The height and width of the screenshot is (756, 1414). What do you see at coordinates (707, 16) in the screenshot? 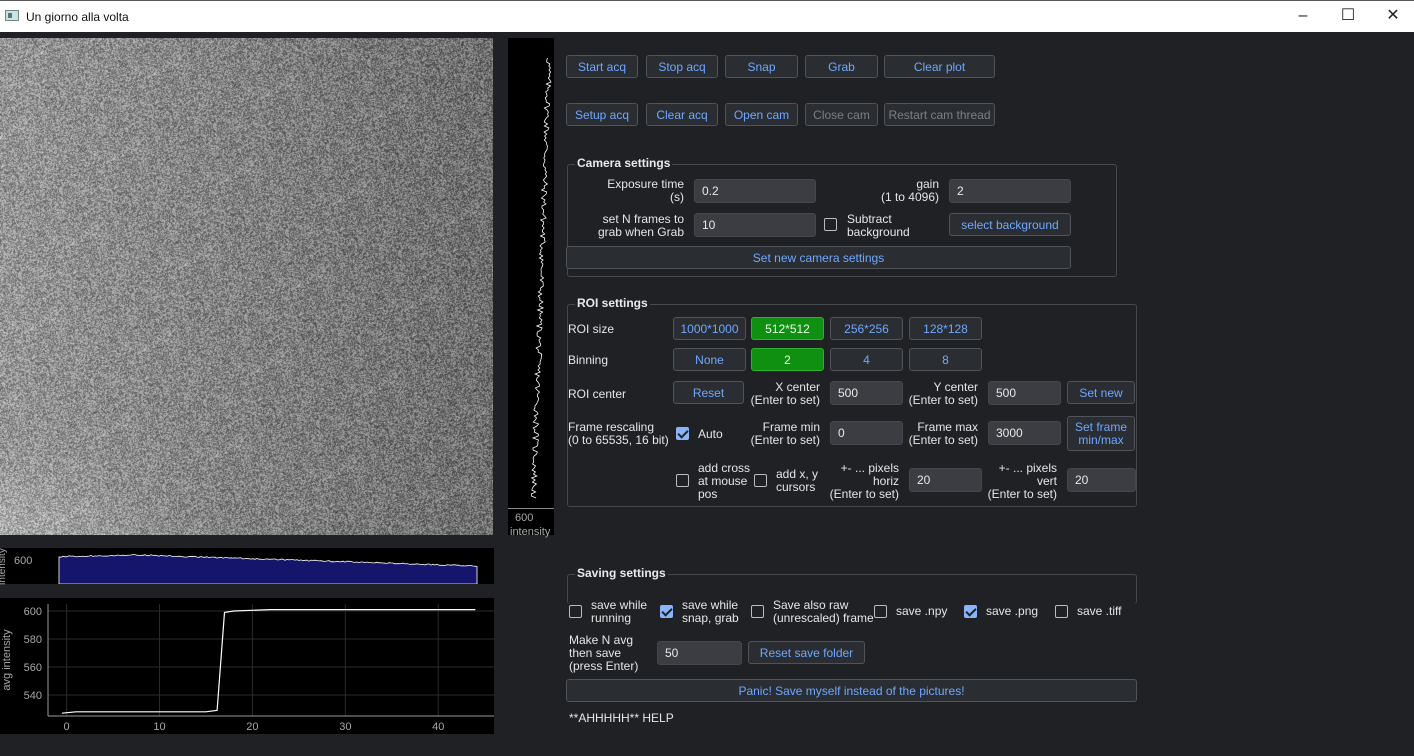
I see `title-bar: Un giorno alla volta – ☐ ✕` at bounding box center [707, 16].